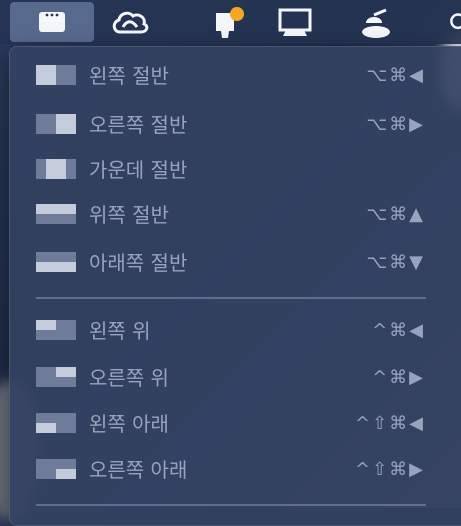 This screenshot has width=461, height=526. What do you see at coordinates (56, 75) in the screenshot?
I see `left-half-icon` at bounding box center [56, 75].